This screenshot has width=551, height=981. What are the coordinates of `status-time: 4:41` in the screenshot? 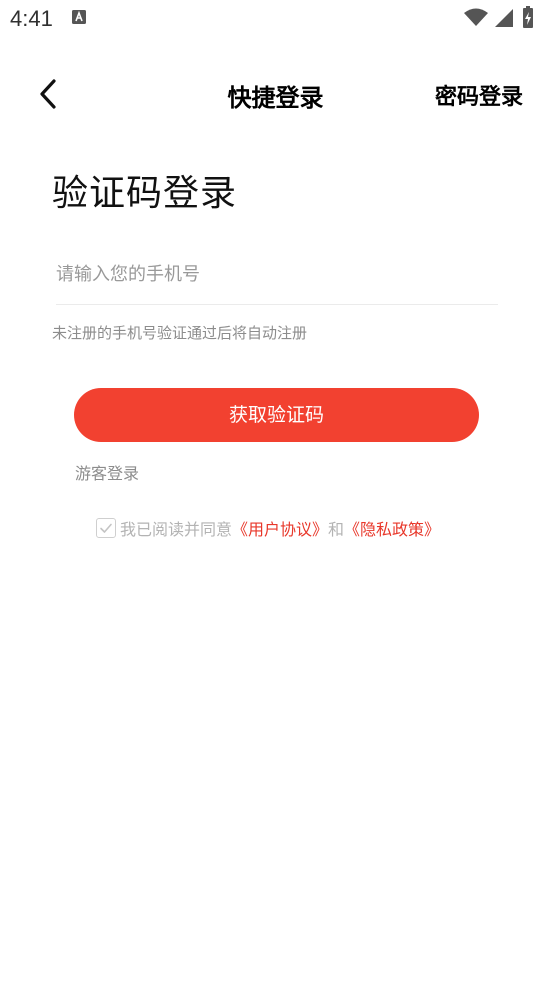 It's located at (31, 18).